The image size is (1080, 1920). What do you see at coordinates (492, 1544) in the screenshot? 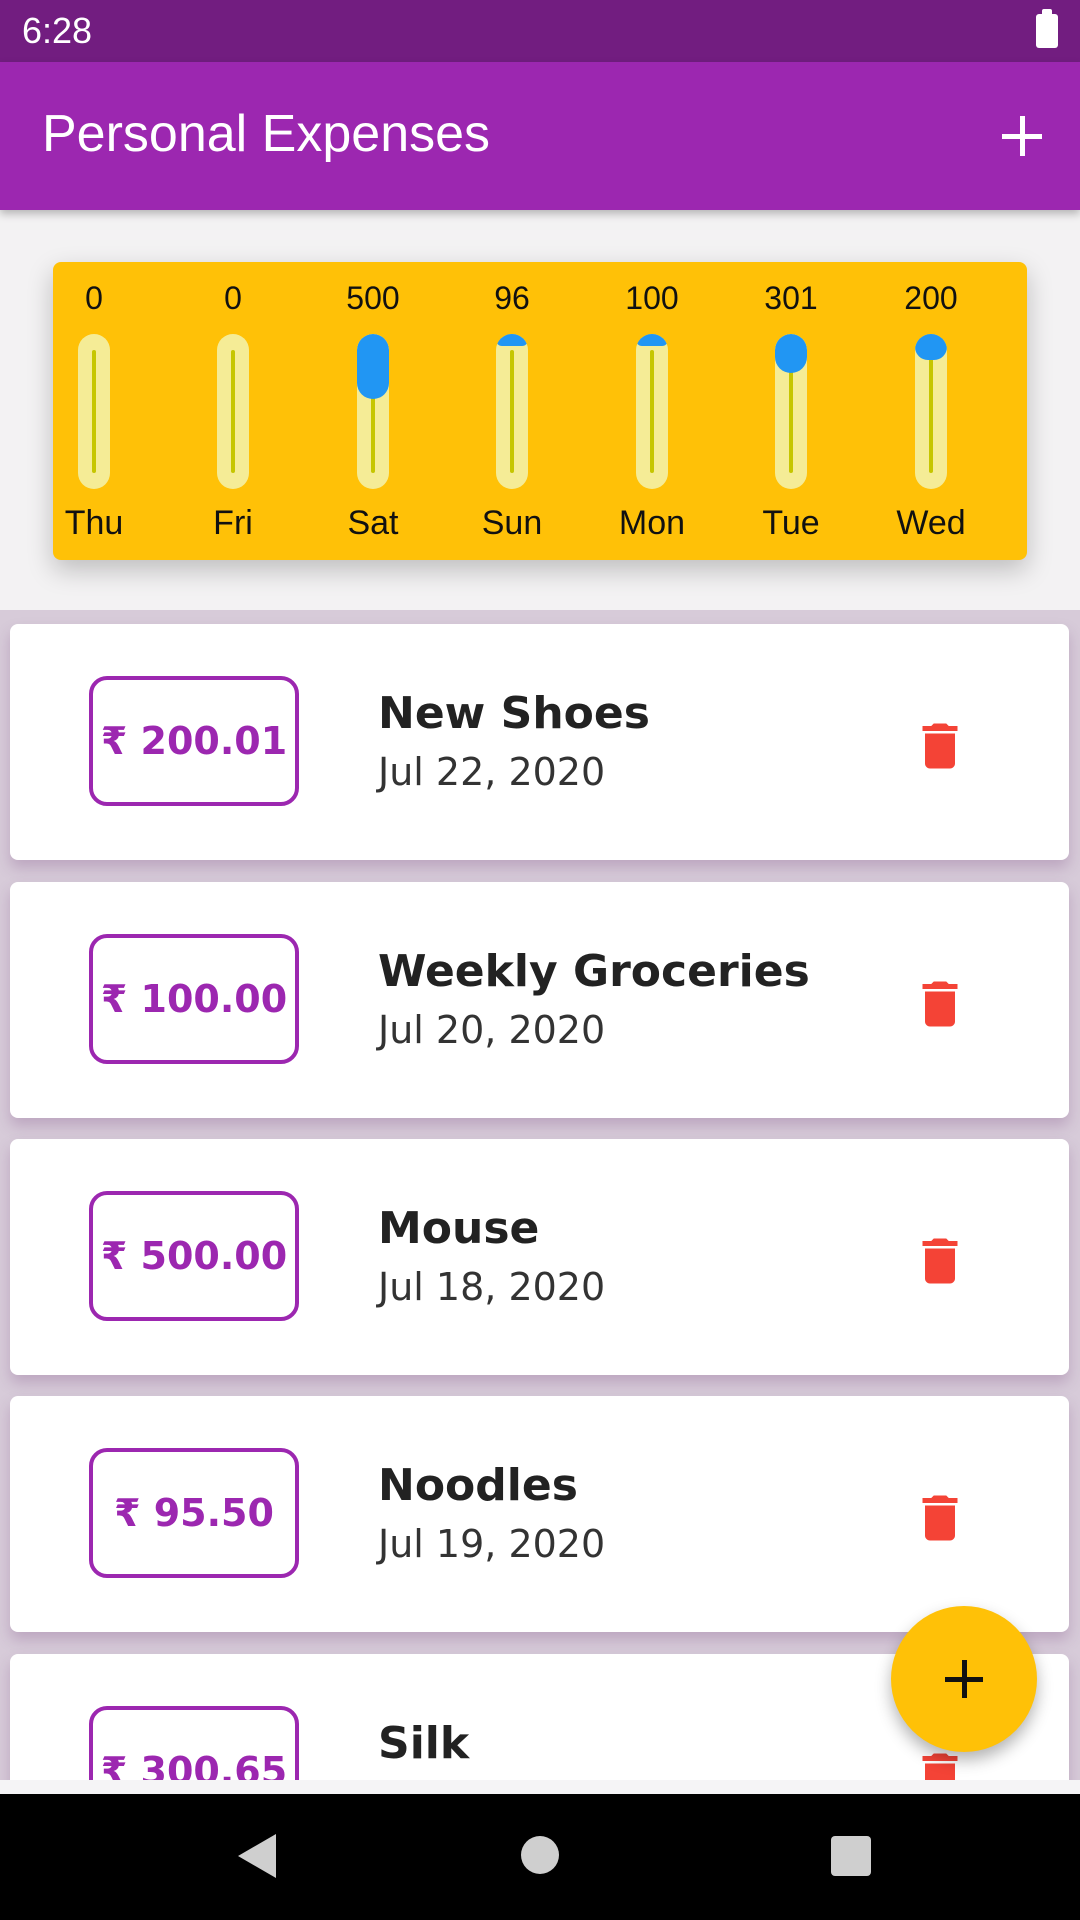
I see `transaction-date: Jul 19, 2020` at bounding box center [492, 1544].